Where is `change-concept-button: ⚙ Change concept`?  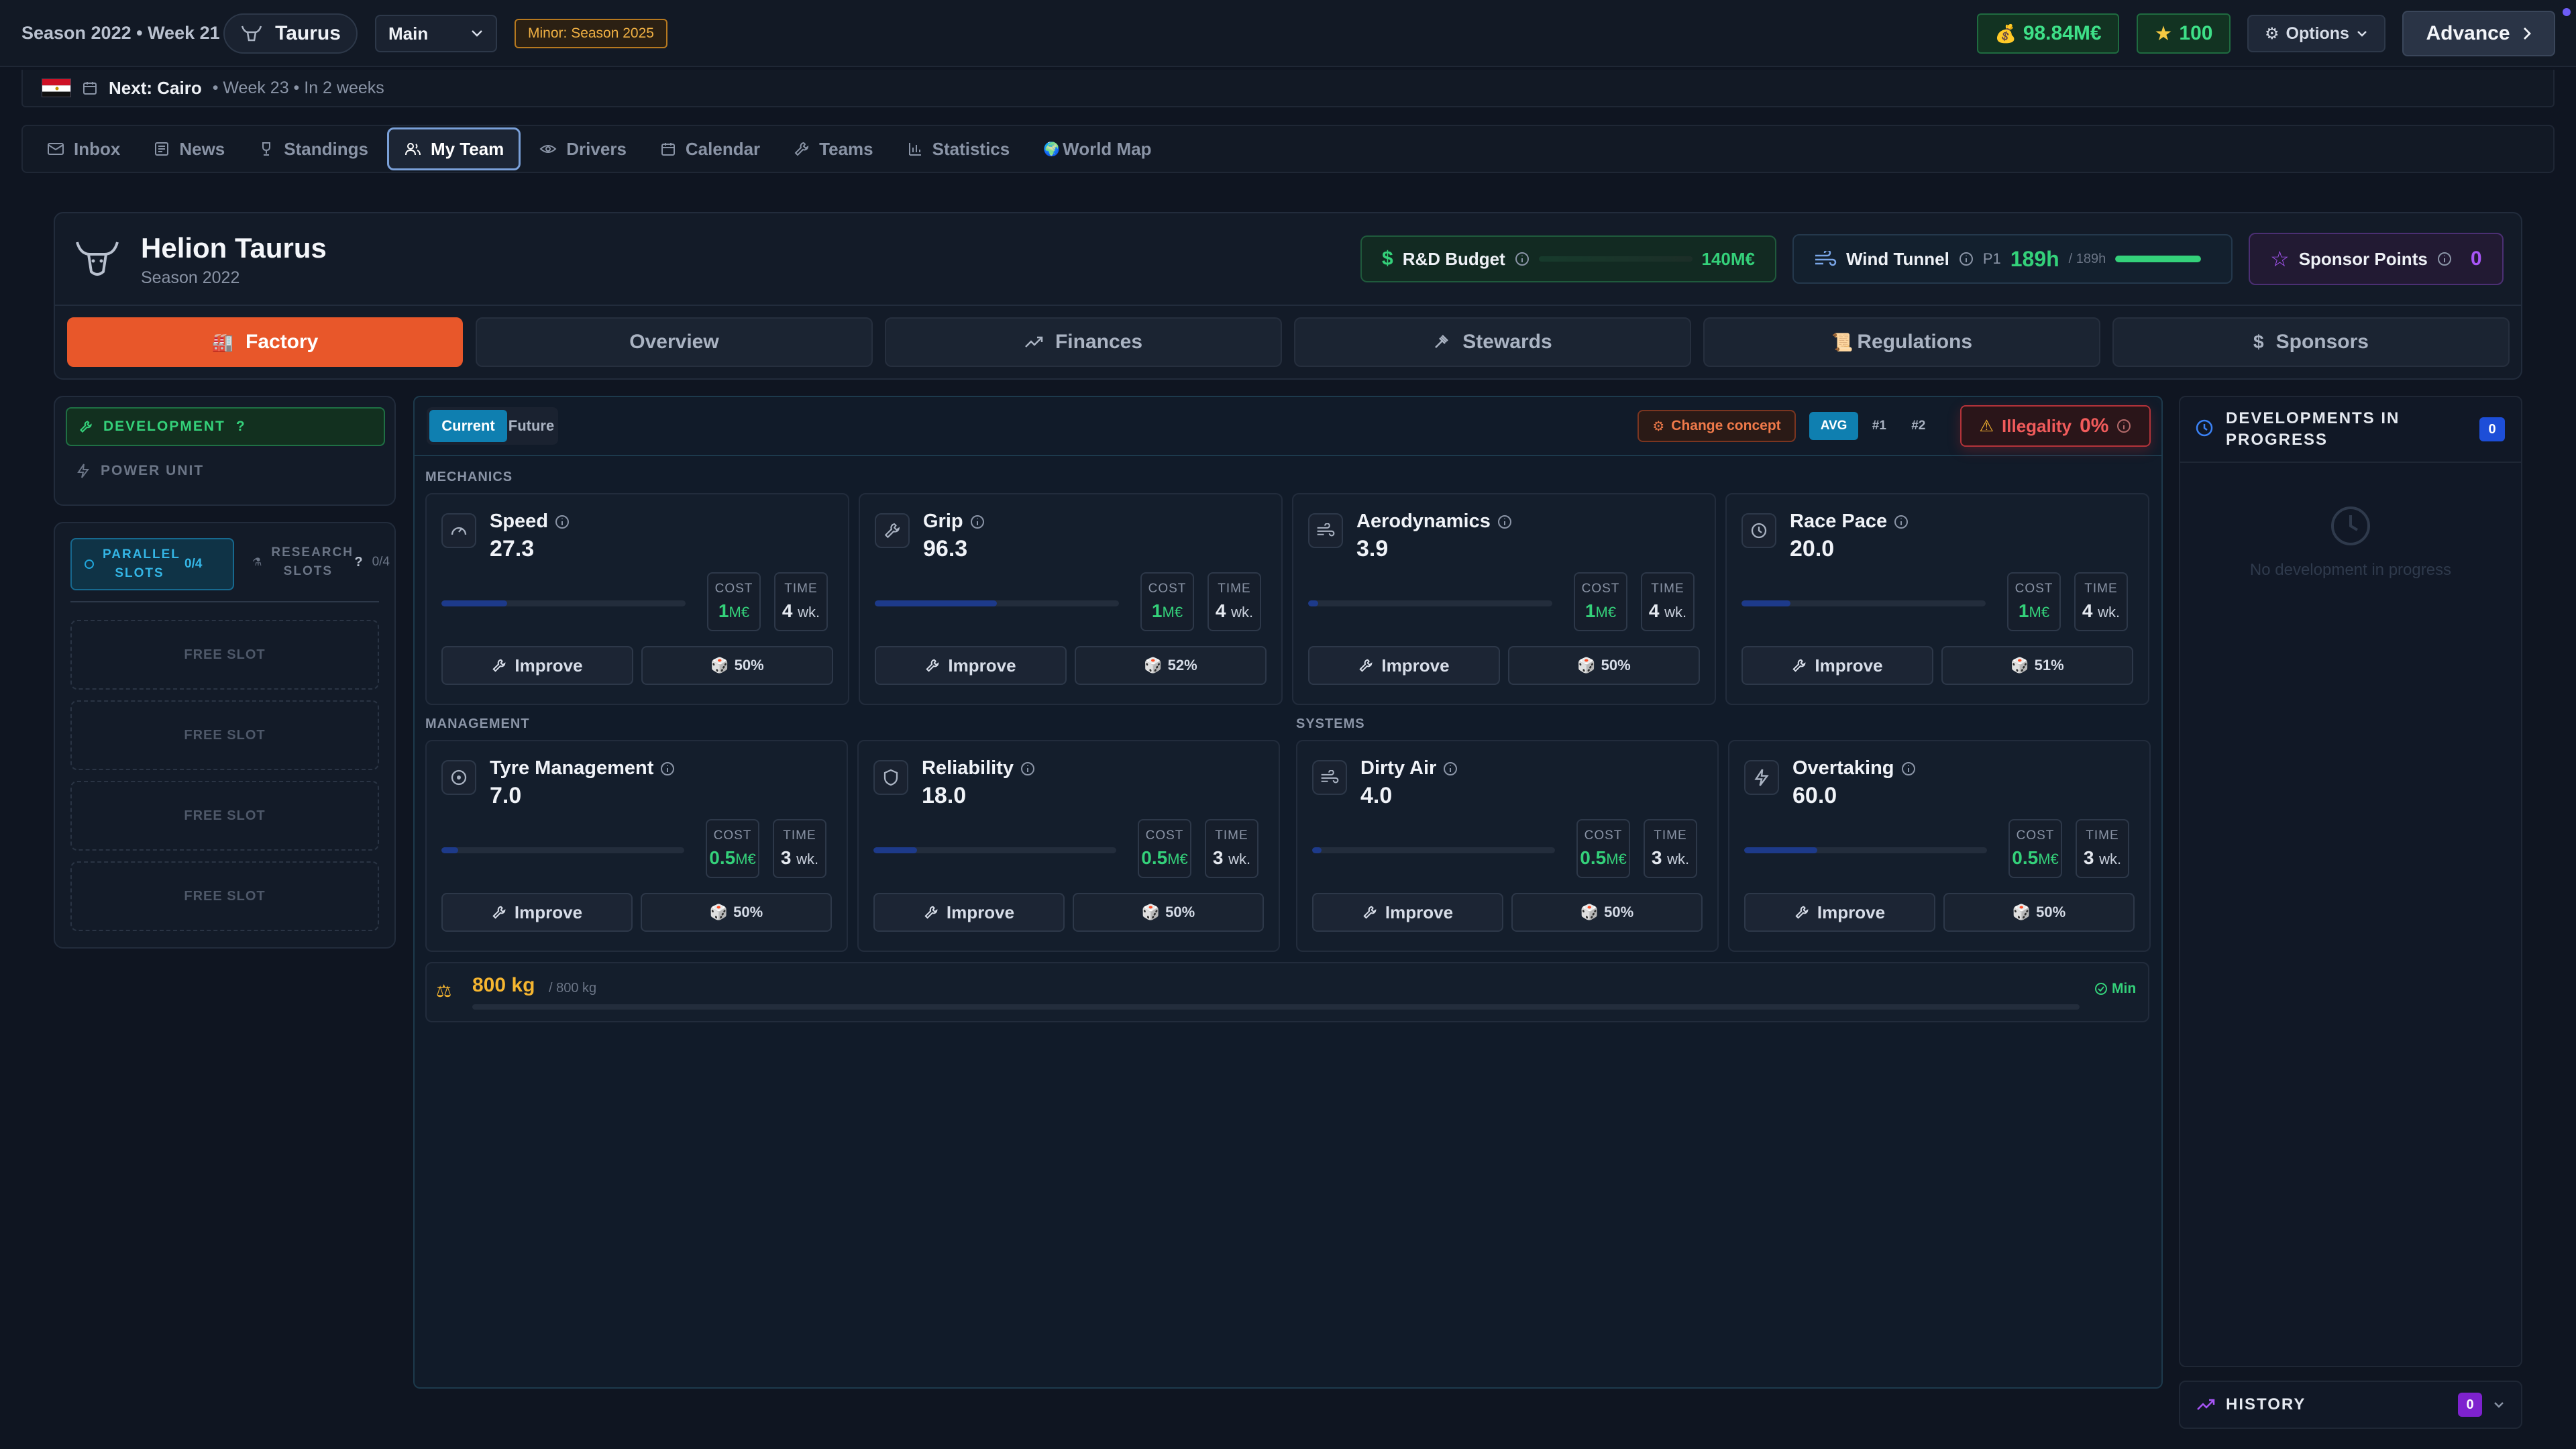
change-concept-button: ⚙ Change concept is located at coordinates (1717, 426).